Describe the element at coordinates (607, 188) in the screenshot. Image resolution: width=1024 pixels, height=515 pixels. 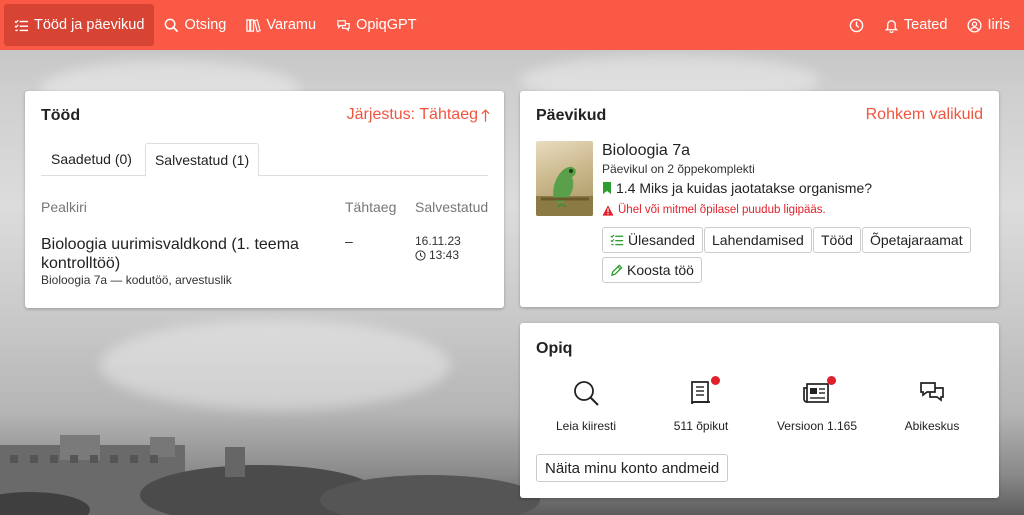
I see `bookmark-icon` at that location.